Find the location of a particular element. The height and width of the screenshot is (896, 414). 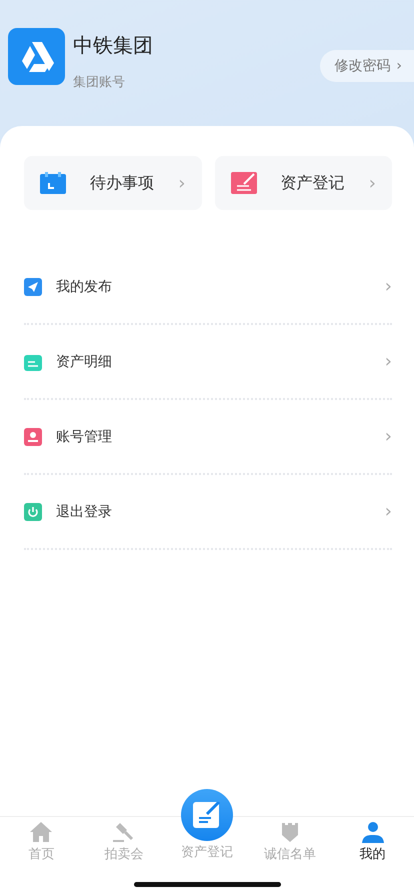

menu-item: 退出登录 › is located at coordinates (208, 512).